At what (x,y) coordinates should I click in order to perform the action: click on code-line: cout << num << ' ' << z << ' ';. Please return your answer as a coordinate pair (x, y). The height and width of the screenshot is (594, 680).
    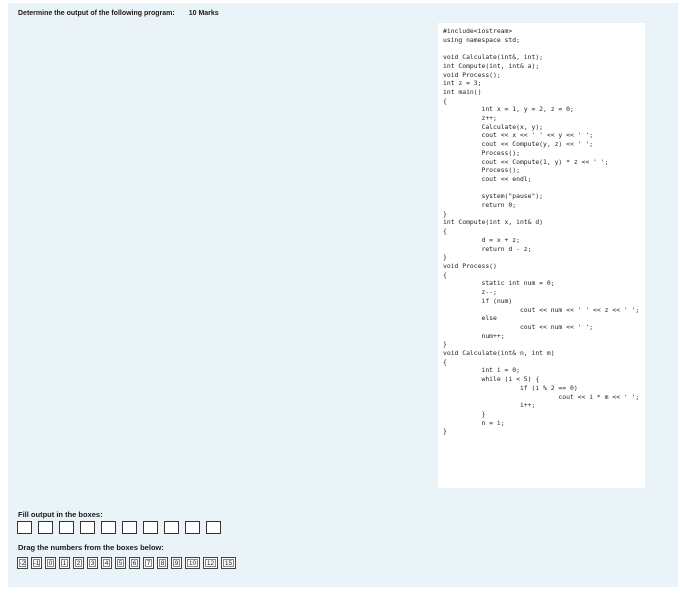
    Looking at the image, I should click on (541, 309).